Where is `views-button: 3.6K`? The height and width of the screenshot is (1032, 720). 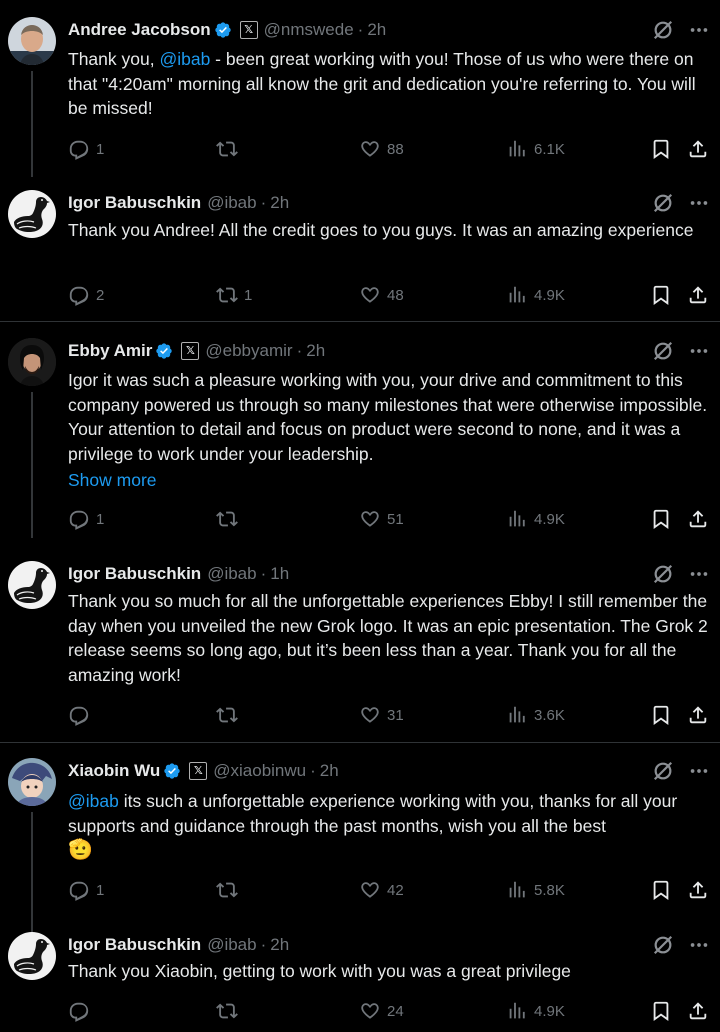 views-button: 3.6K is located at coordinates (535, 715).